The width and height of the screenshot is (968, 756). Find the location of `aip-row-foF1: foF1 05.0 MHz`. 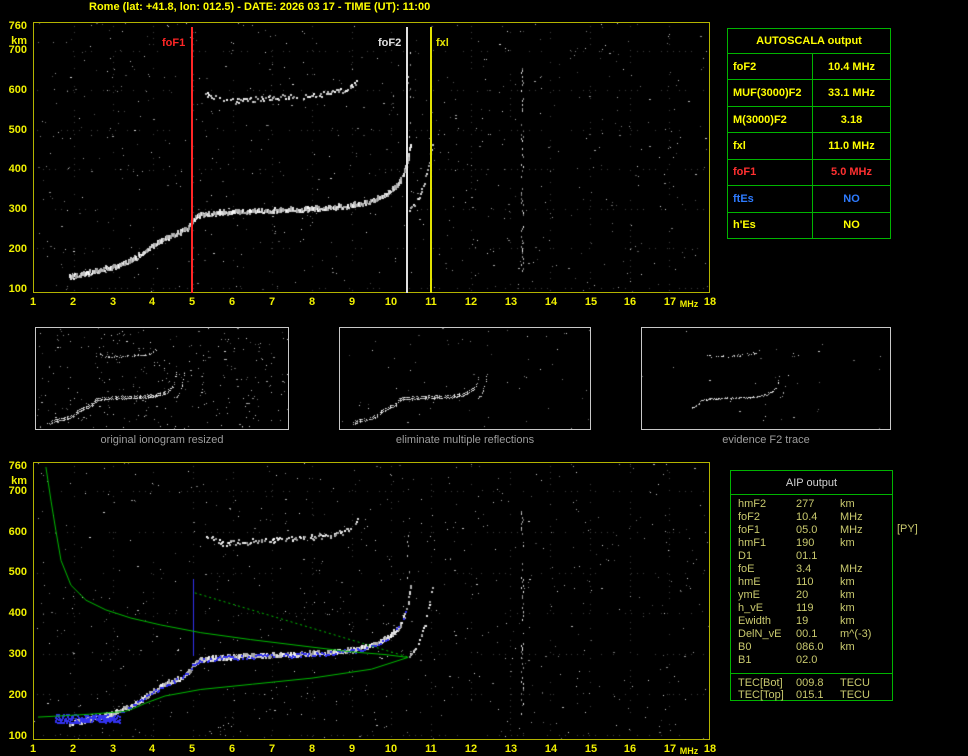

aip-row-foF1: foF1 05.0 MHz is located at coordinates (811, 530).